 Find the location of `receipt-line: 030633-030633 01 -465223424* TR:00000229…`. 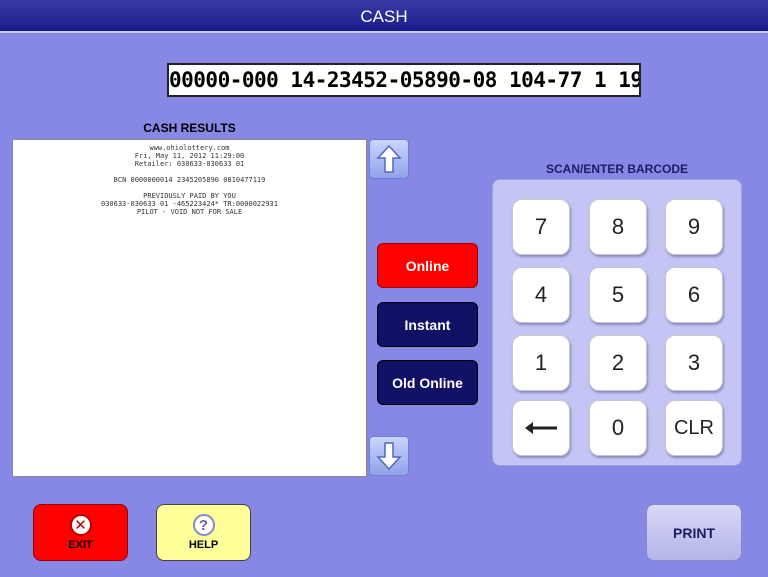

receipt-line: 030633-030633 01 -465223424* TR:00000229… is located at coordinates (189, 204).